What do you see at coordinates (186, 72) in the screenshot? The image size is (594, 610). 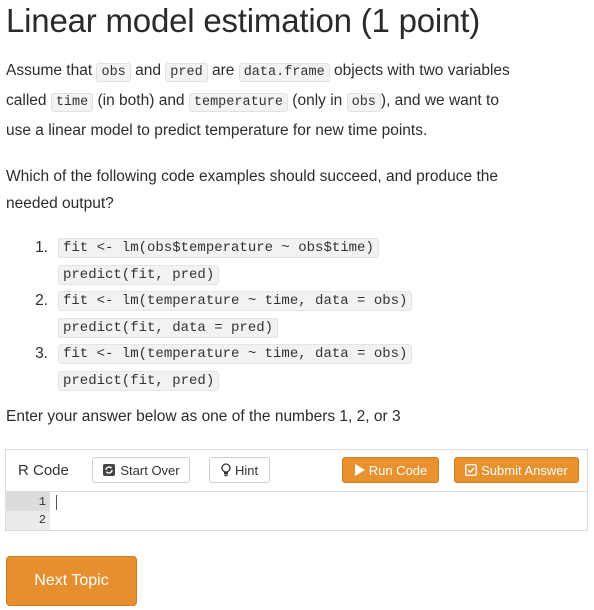 I see `inline-code-pred: pred` at bounding box center [186, 72].